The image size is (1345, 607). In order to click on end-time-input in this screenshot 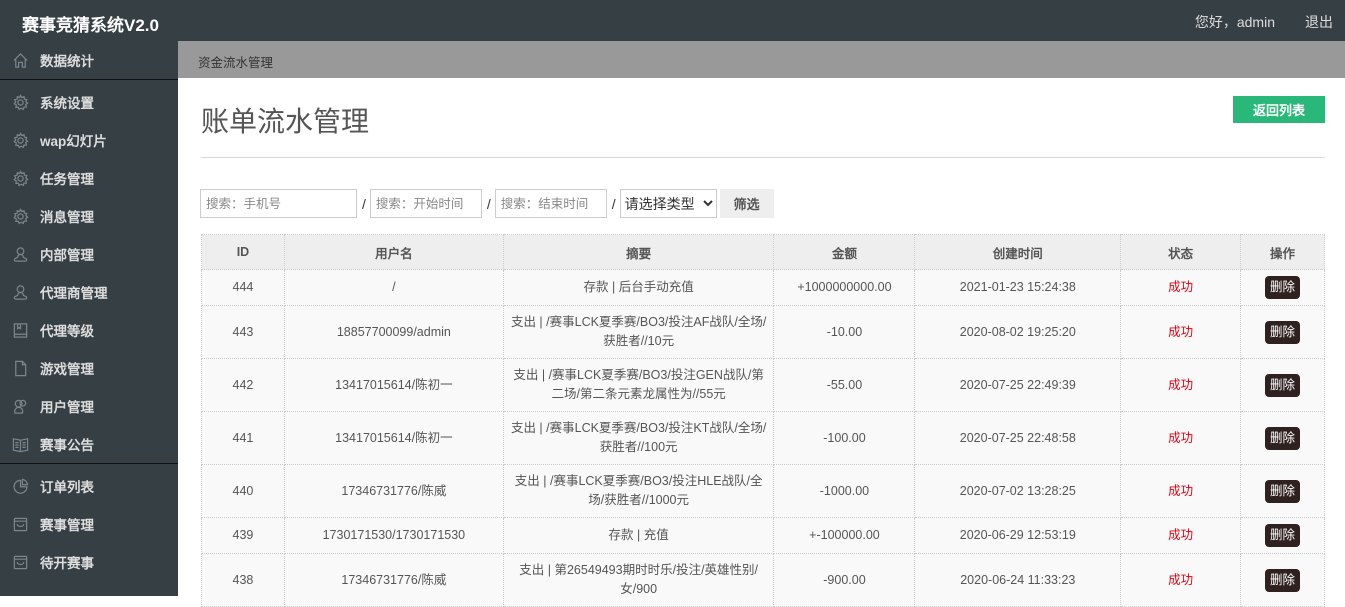, I will do `click(550, 203)`.